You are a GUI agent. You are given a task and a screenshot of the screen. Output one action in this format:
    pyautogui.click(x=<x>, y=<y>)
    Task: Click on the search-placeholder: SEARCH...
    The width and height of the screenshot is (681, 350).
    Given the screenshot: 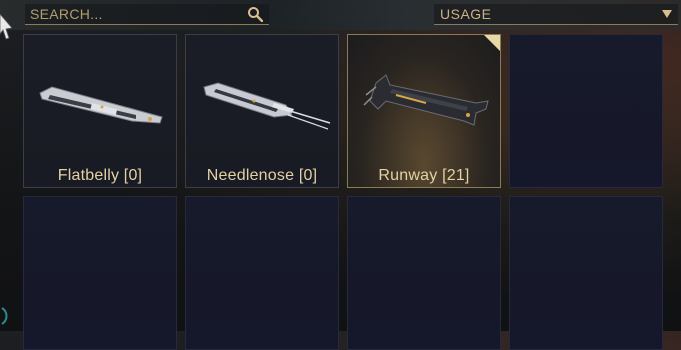 What is the action you would take?
    pyautogui.click(x=66, y=14)
    